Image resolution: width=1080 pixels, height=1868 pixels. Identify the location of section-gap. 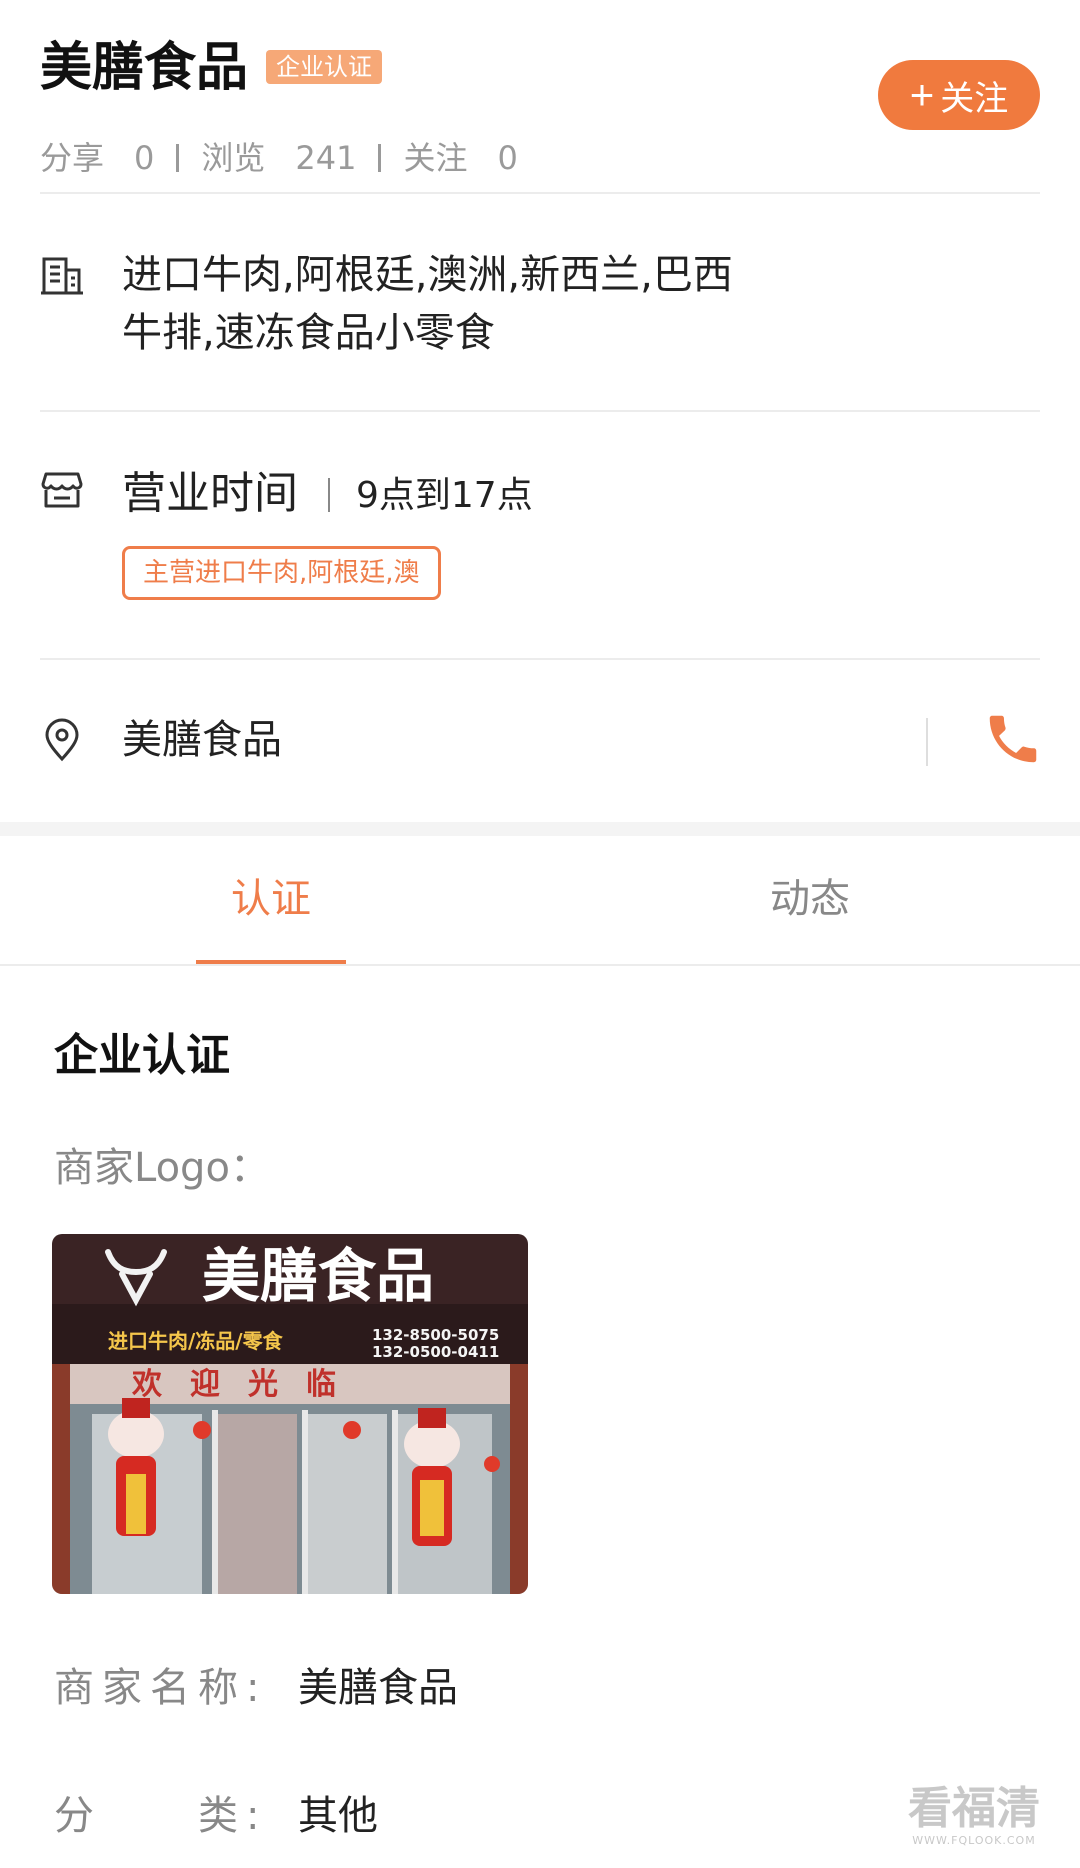
(540, 829).